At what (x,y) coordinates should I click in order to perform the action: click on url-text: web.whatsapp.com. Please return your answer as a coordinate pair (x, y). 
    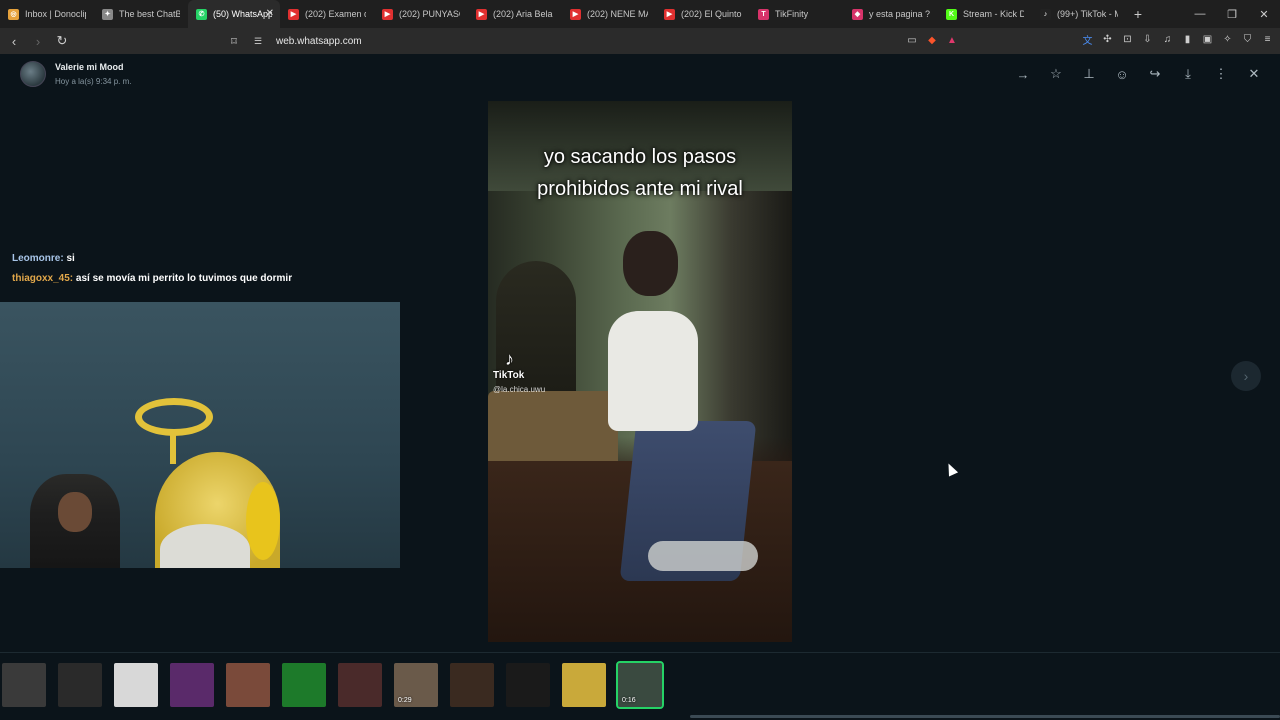
    Looking at the image, I should click on (319, 41).